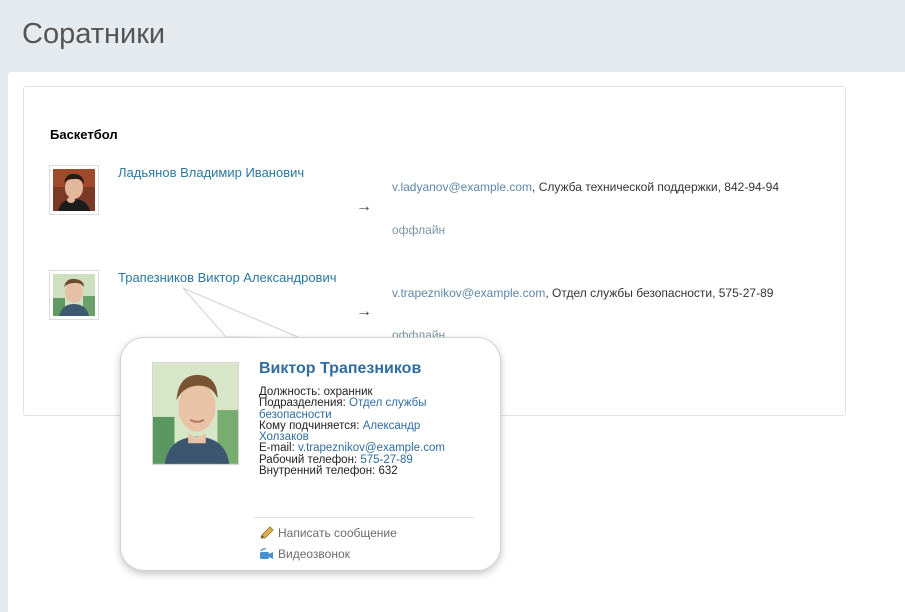 This screenshot has height=612, width=905. Describe the element at coordinates (309, 425) in the screenshot. I see `popup-manager-label: Кому подчиняется:` at that location.